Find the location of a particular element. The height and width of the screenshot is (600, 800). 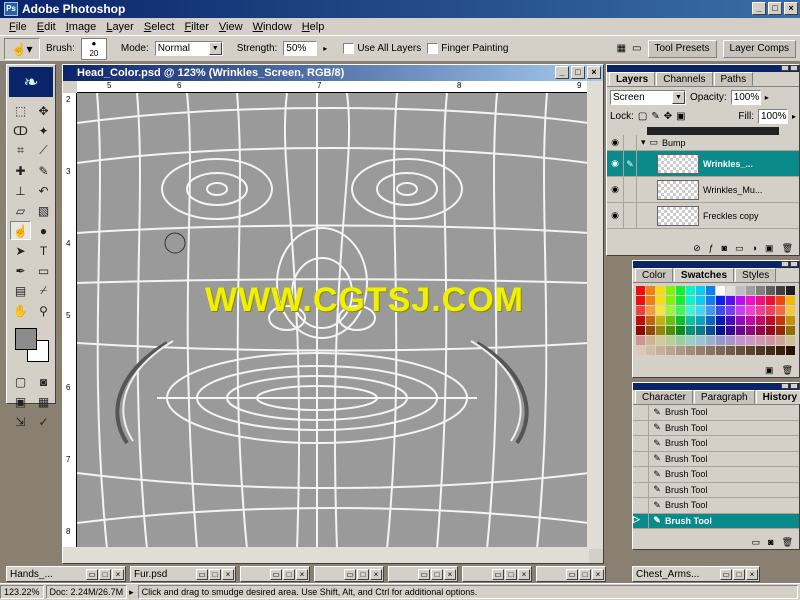

blend-mode-select: Screen ▼ is located at coordinates (648, 97).